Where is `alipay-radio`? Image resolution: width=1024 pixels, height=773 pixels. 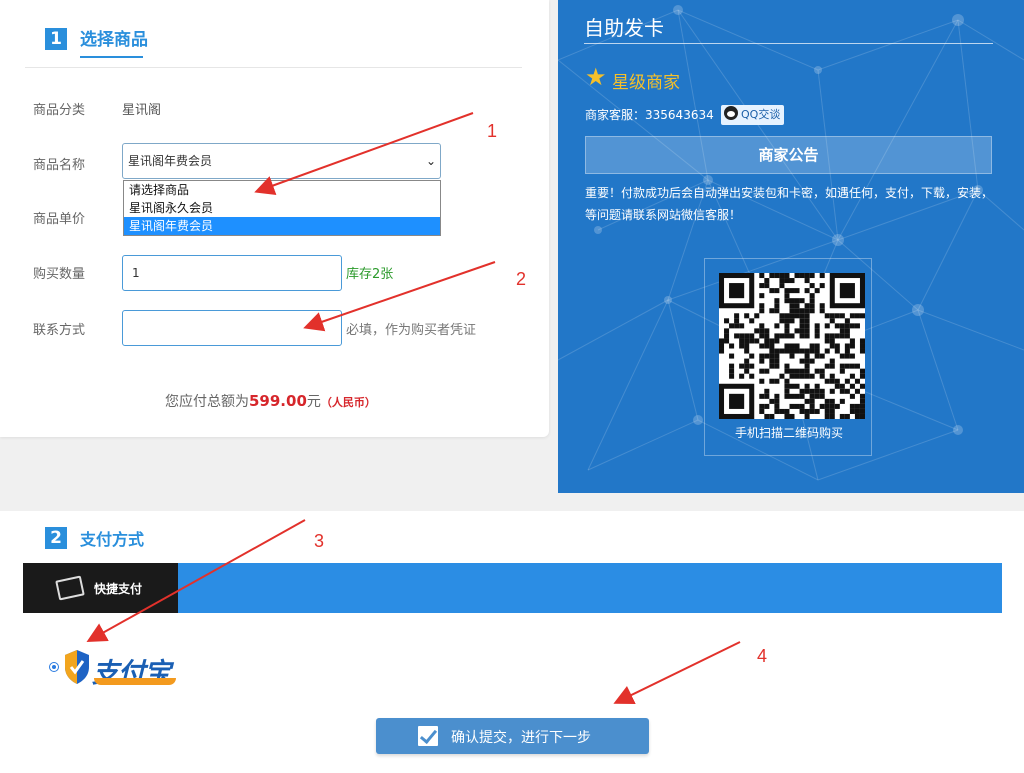 alipay-radio is located at coordinates (54, 667).